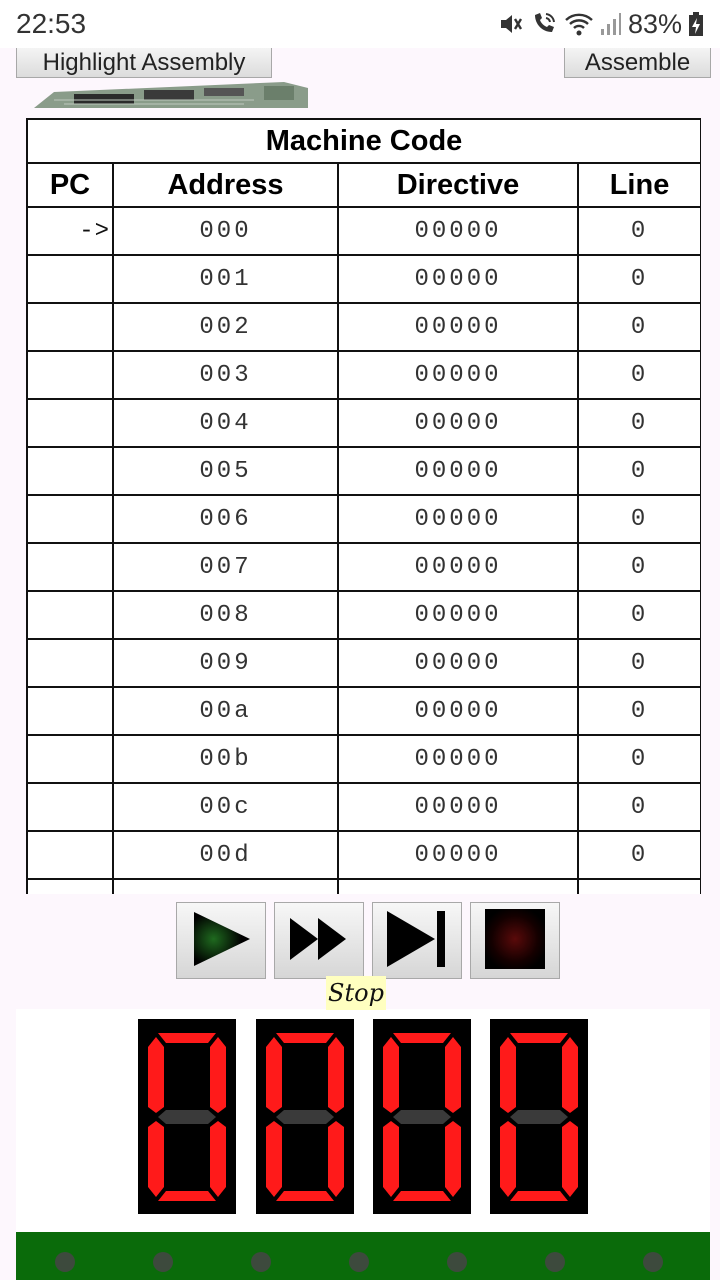 The height and width of the screenshot is (1280, 720). I want to click on header-line: Line, so click(638, 185).